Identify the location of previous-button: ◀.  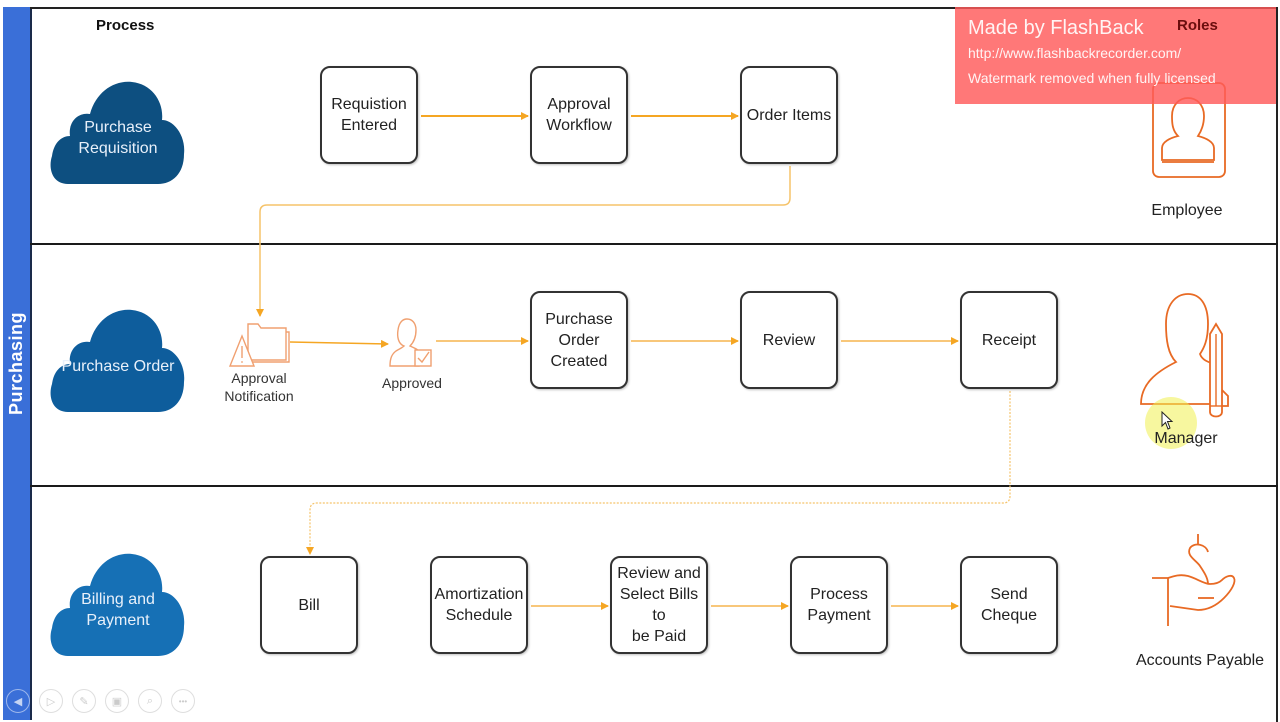
(18, 701).